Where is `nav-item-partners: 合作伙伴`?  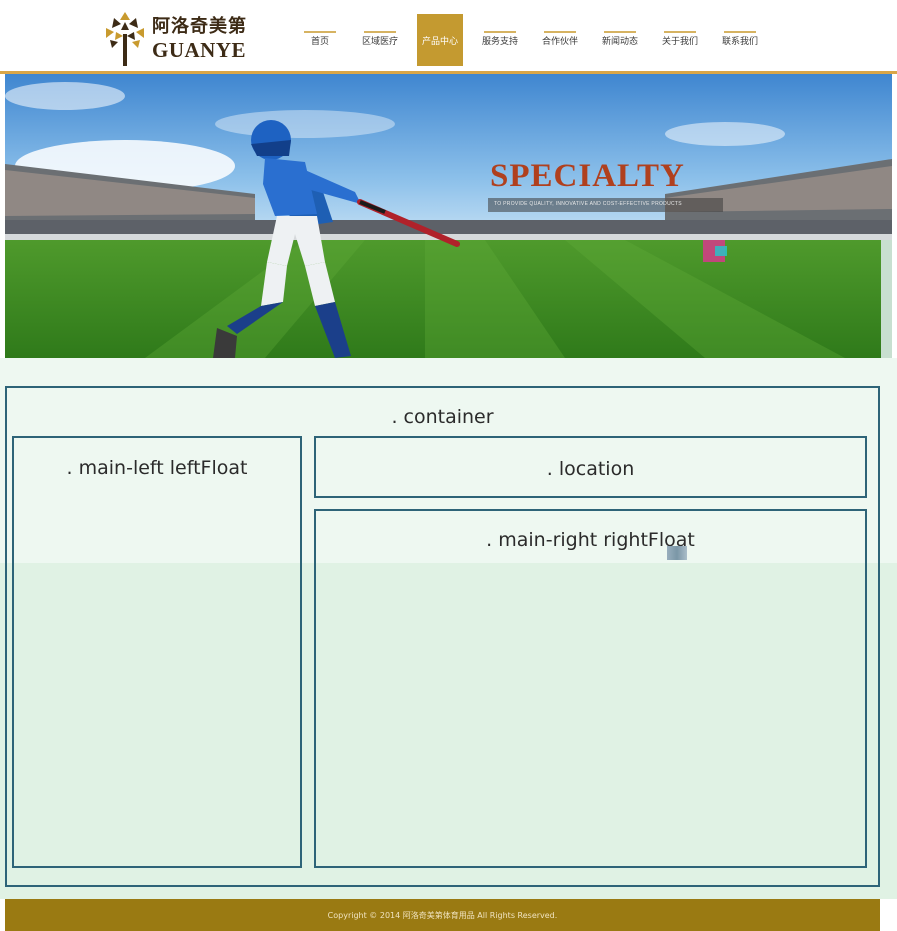
nav-item-partners: 合作伙伴 is located at coordinates (560, 40).